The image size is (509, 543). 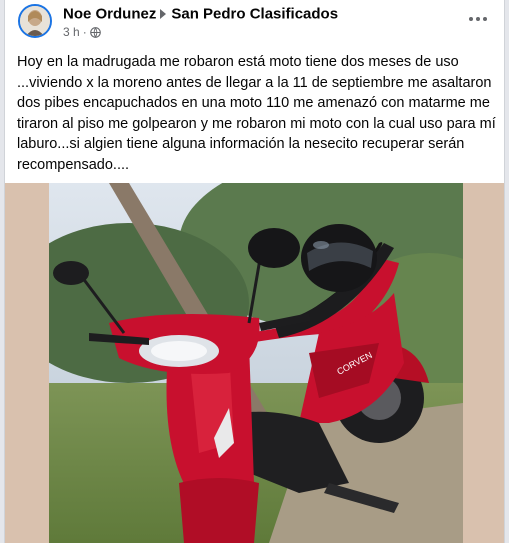 I want to click on group-name: San Pedro Clasificados, so click(x=254, y=14).